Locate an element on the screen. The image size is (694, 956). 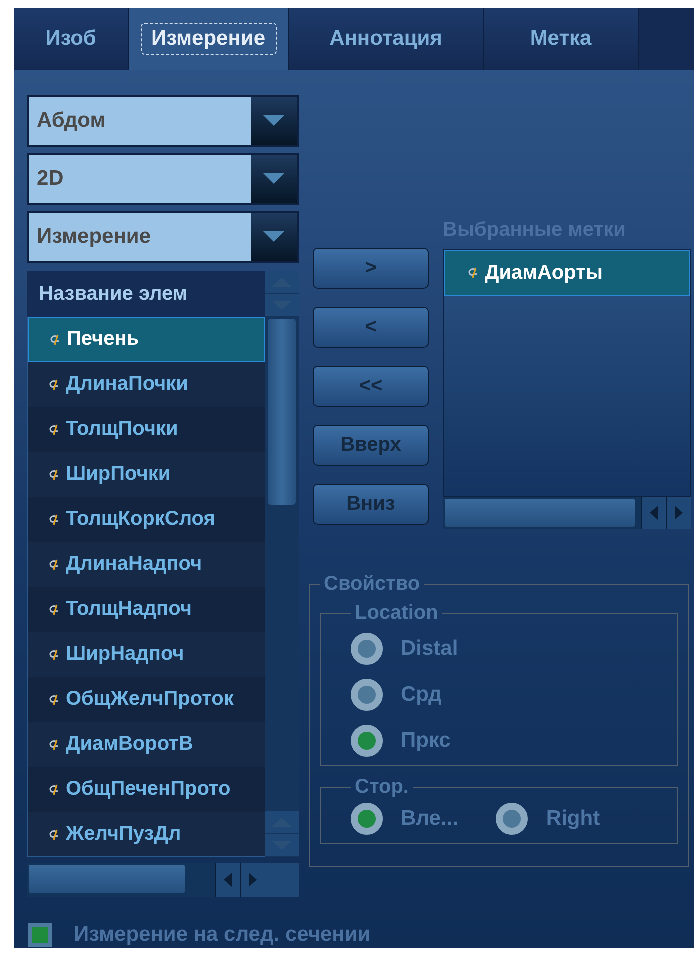
list-item: ДлинаНадпоч is located at coordinates (146, 564).